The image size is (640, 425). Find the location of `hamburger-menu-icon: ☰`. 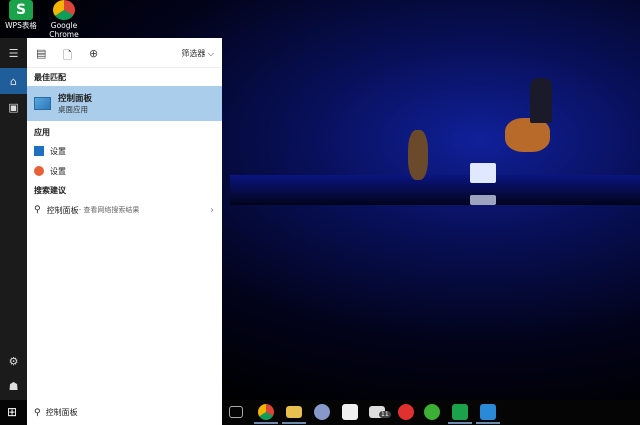

hamburger-menu-icon: ☰ is located at coordinates (13, 53).